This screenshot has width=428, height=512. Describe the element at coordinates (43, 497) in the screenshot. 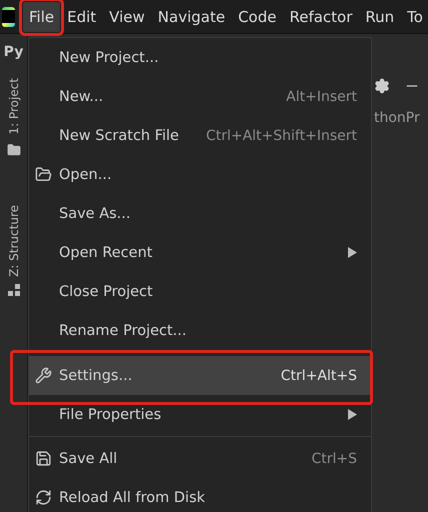

I see `reload-icon` at that location.